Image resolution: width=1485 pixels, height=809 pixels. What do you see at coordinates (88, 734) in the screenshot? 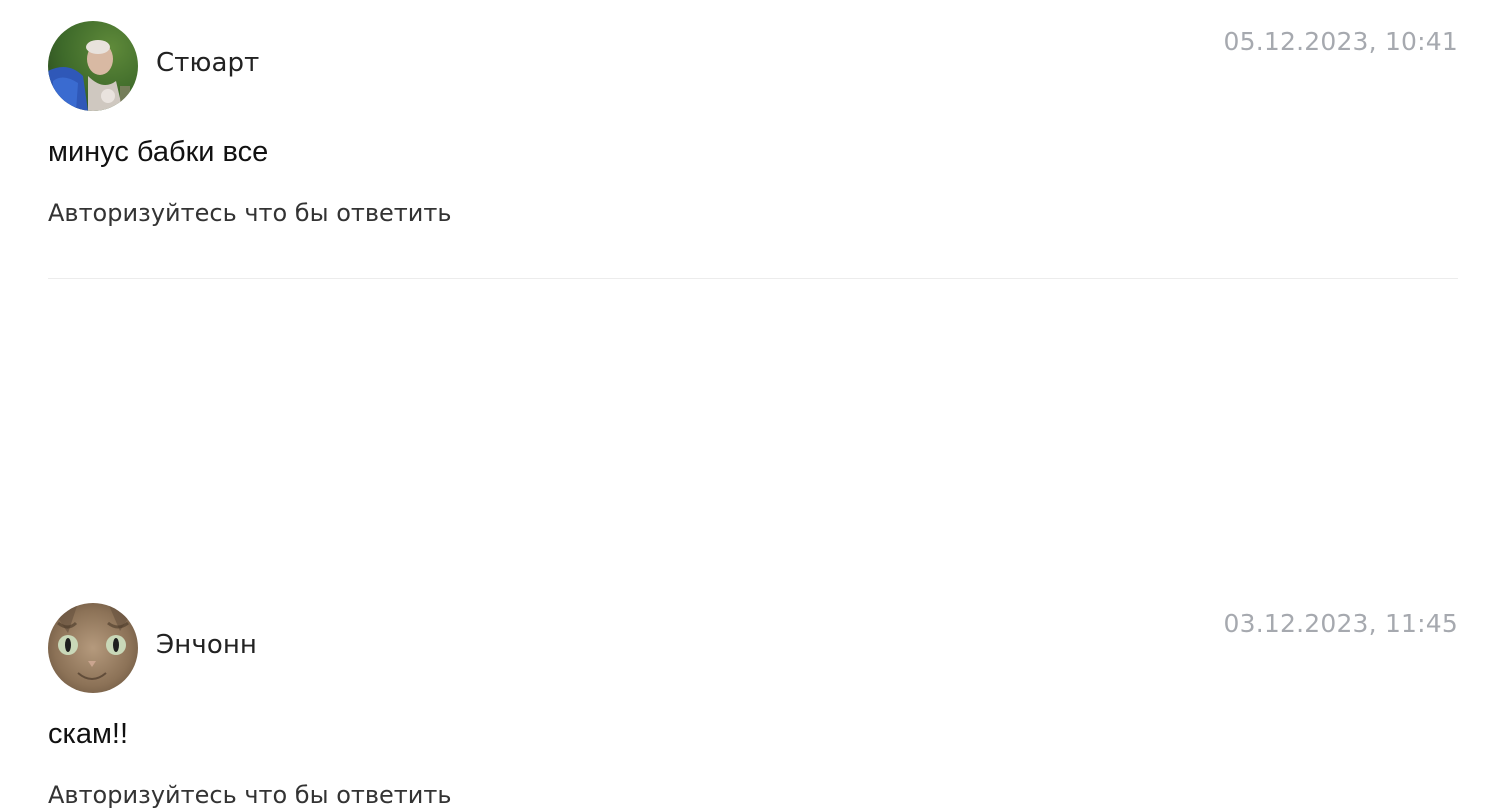
I see `comment-text: скам!!` at bounding box center [88, 734].